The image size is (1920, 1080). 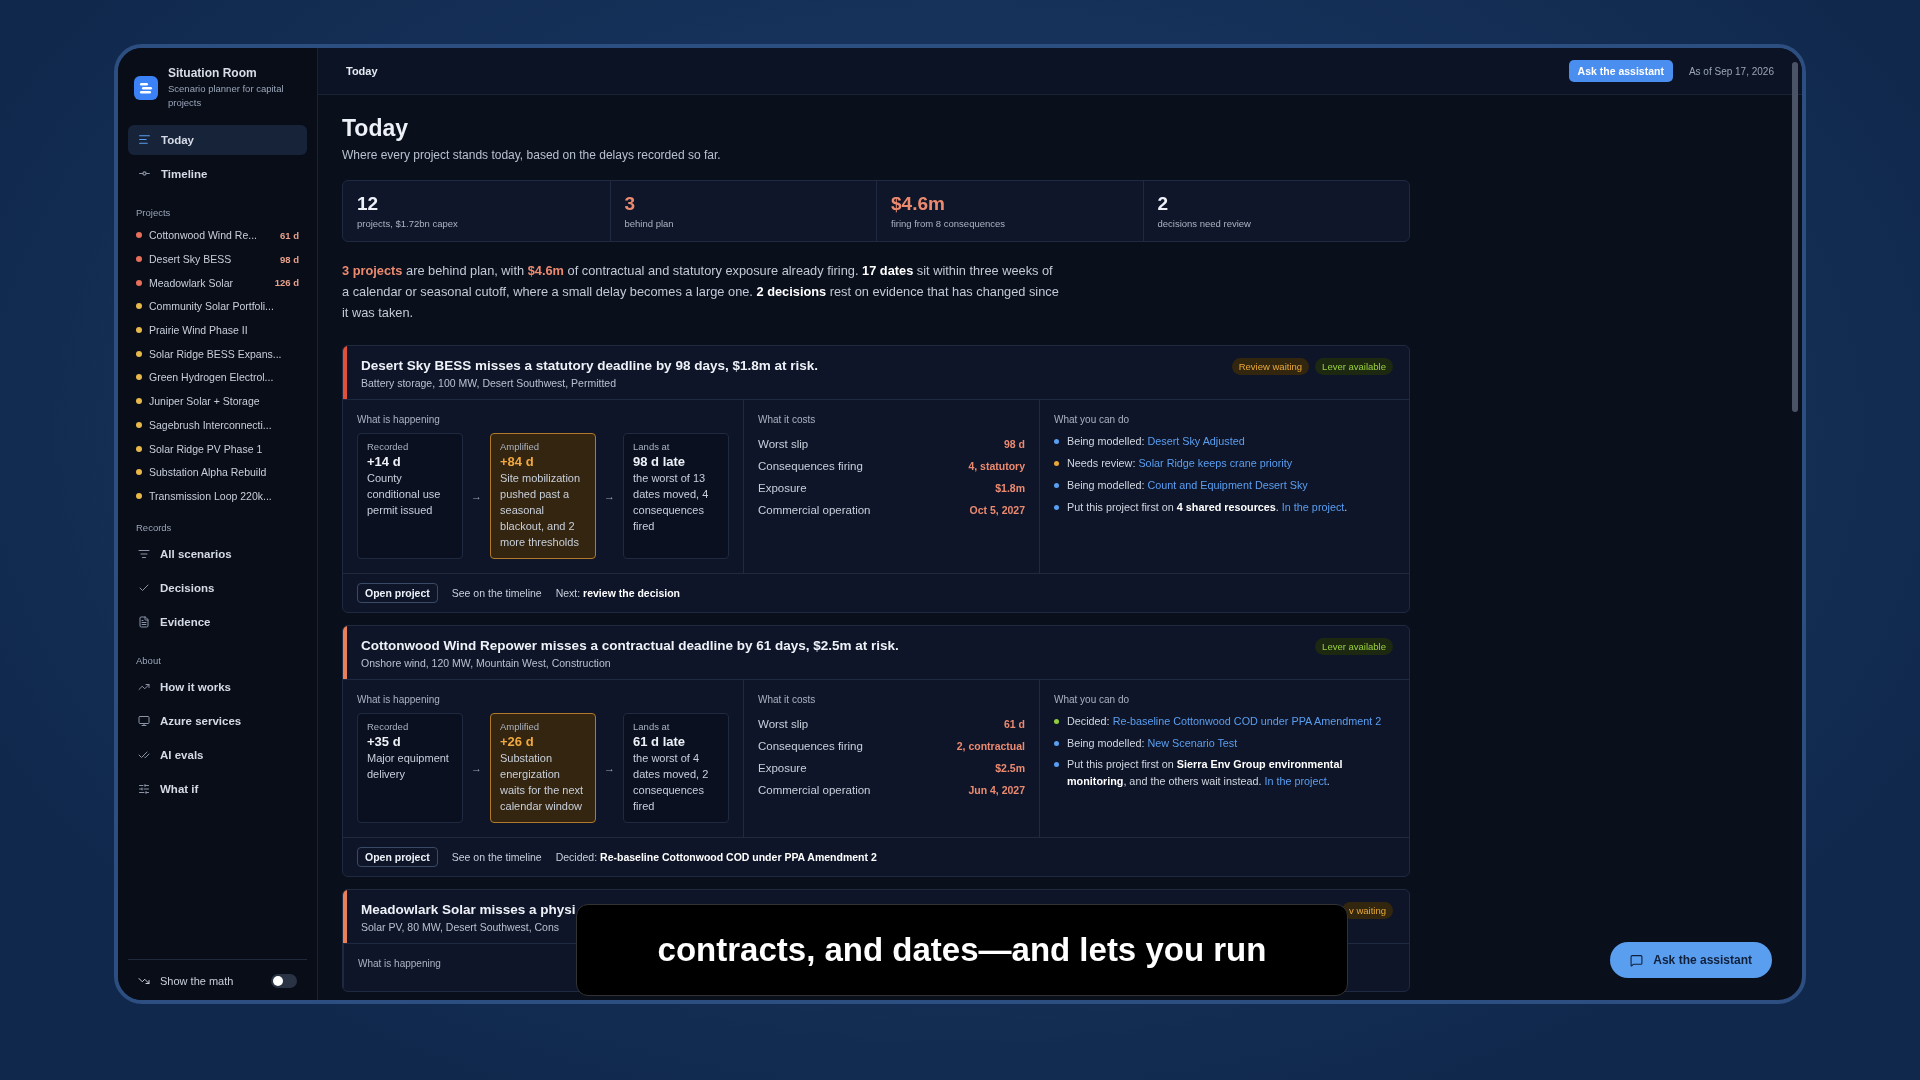 I want to click on project-item: Solar Ridge PV Phase 1, so click(x=217, y=448).